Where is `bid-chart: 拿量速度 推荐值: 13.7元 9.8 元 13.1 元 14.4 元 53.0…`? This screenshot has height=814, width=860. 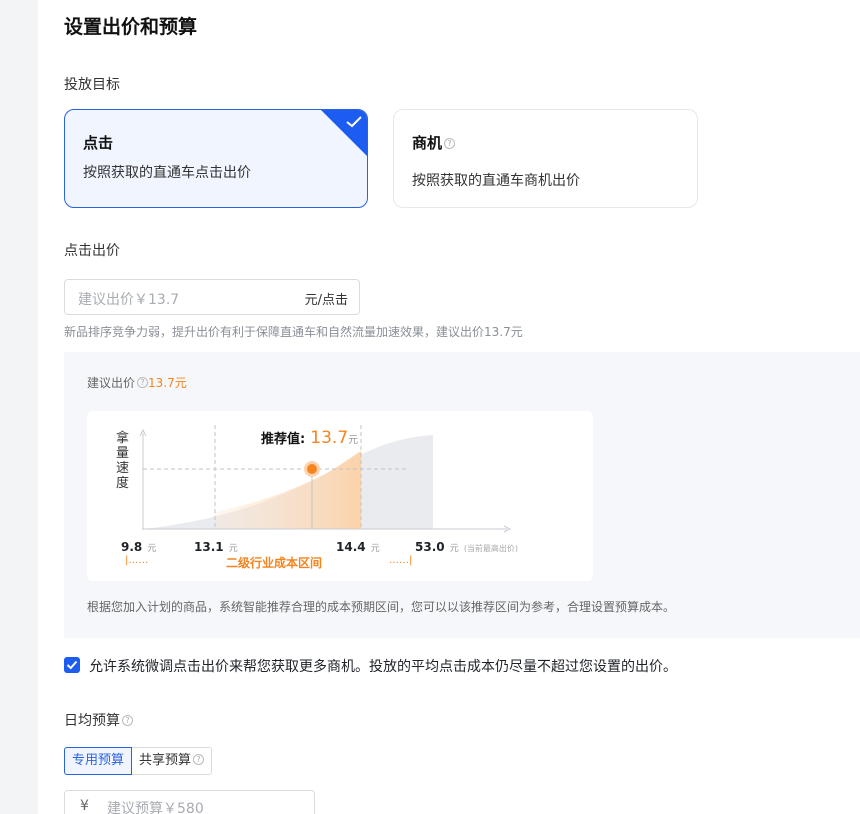
bid-chart: 拿量速度 推荐值: 13.7元 9.8 元 13.1 元 14.4 元 53.0… is located at coordinates (340, 496).